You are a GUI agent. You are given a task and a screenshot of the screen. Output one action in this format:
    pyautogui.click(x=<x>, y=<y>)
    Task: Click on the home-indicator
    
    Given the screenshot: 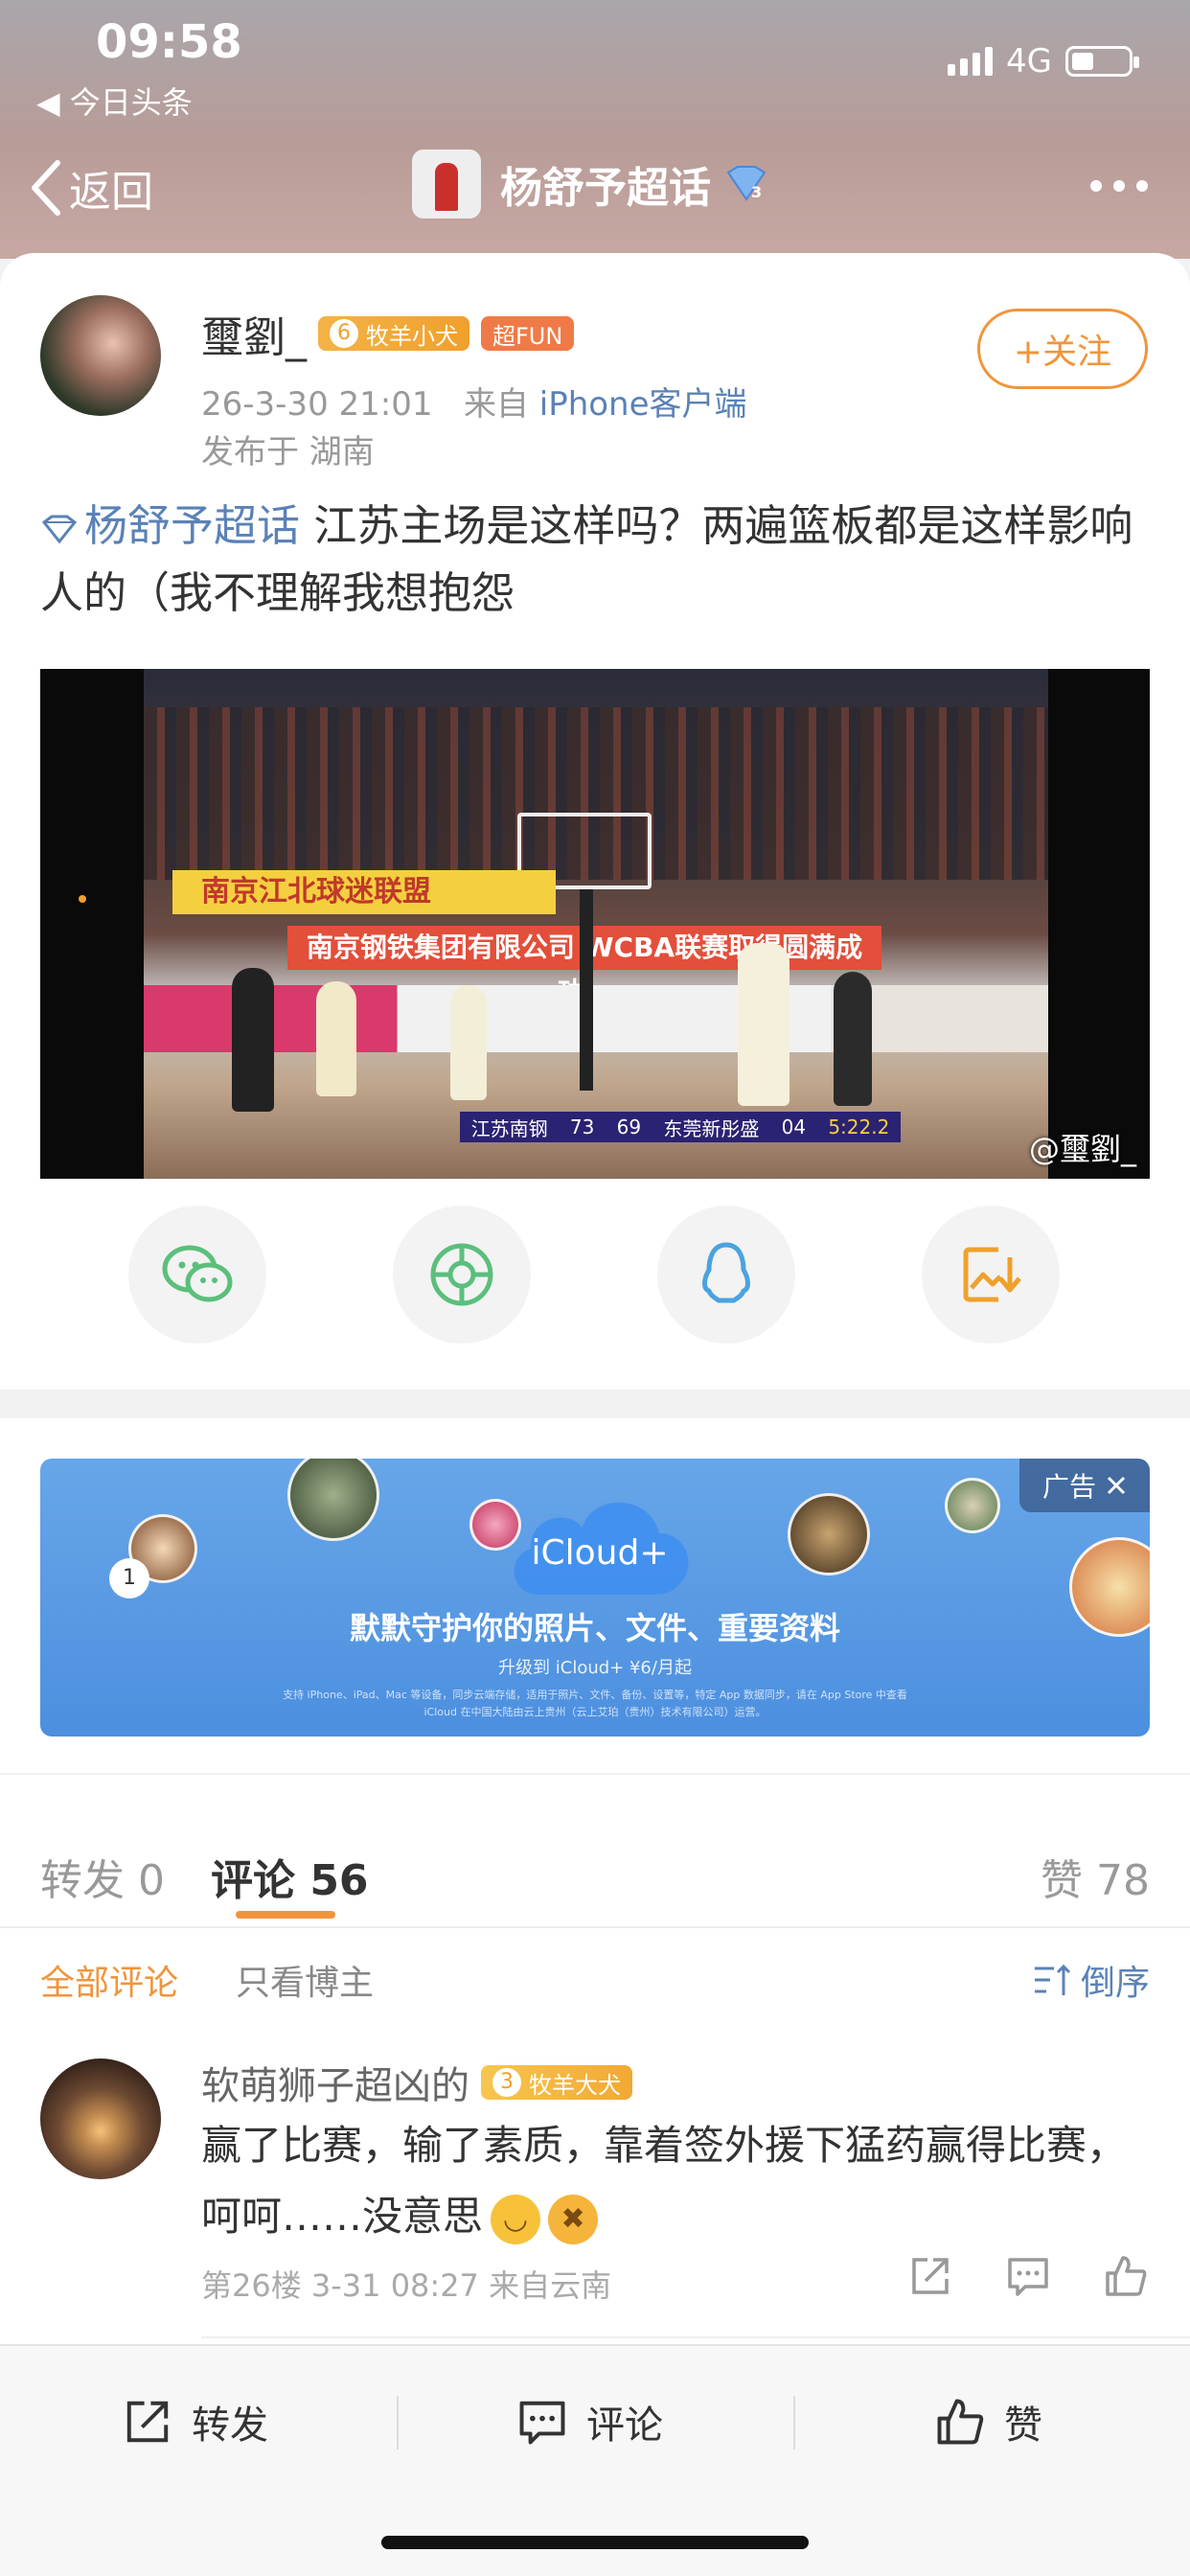 What is the action you would take?
    pyautogui.click(x=595, y=2542)
    